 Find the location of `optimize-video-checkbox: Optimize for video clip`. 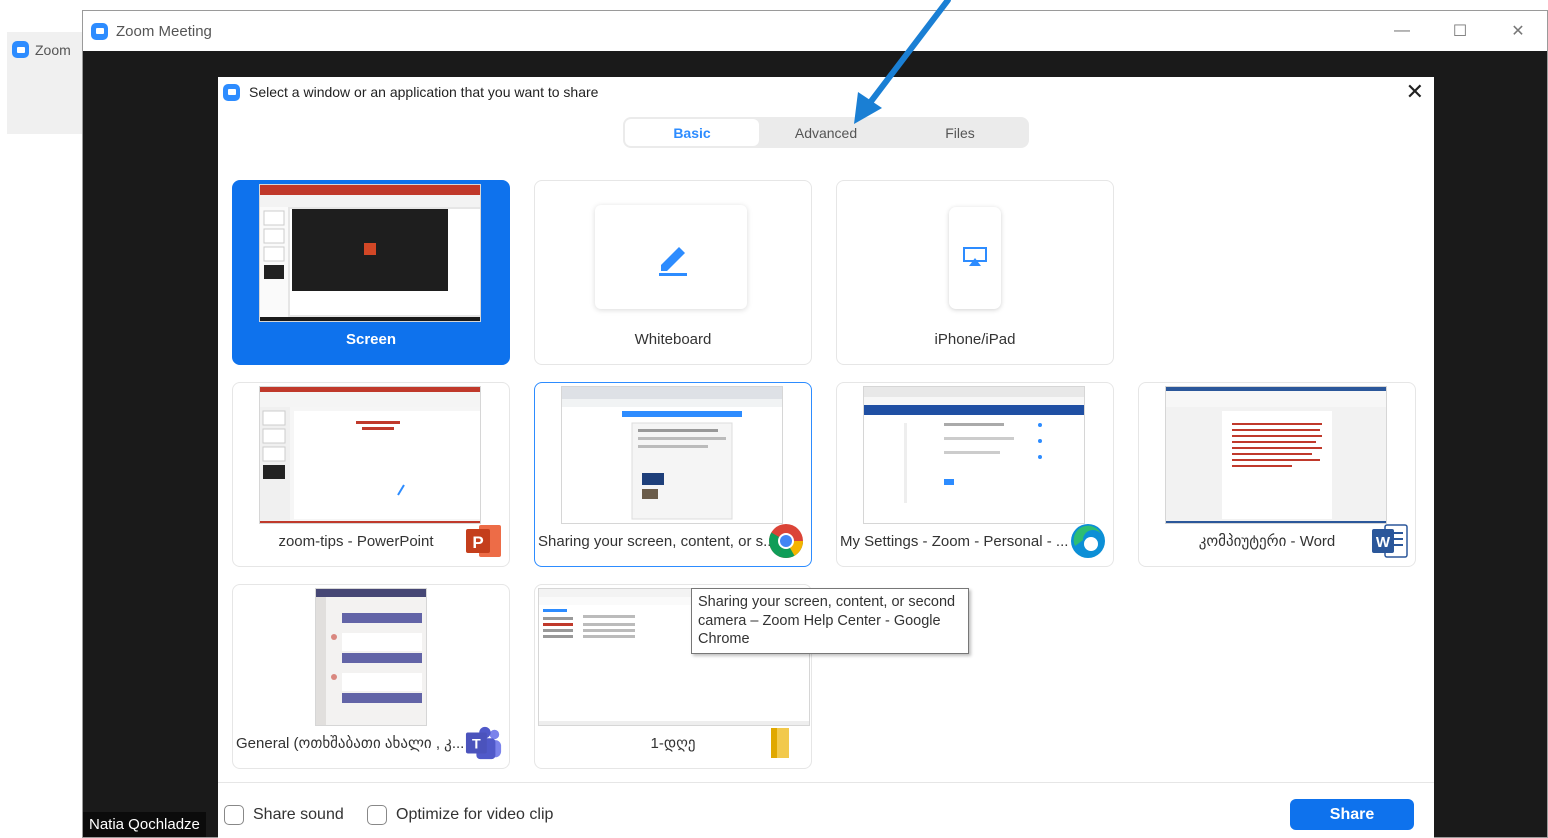

optimize-video-checkbox: Optimize for video clip is located at coordinates (460, 815).